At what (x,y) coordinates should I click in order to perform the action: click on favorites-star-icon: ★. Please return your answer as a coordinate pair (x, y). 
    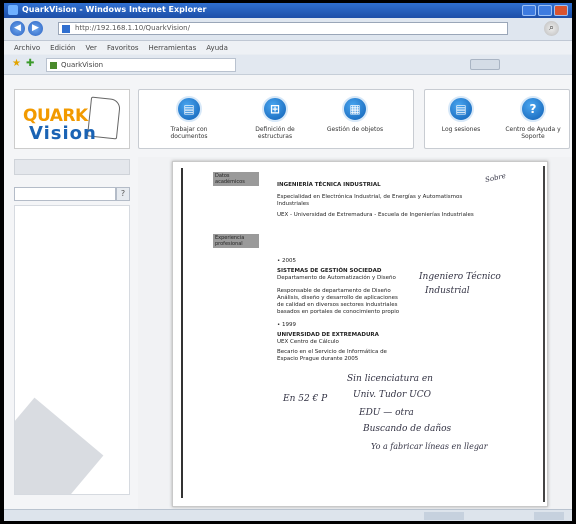
    Looking at the image, I should click on (16, 63).